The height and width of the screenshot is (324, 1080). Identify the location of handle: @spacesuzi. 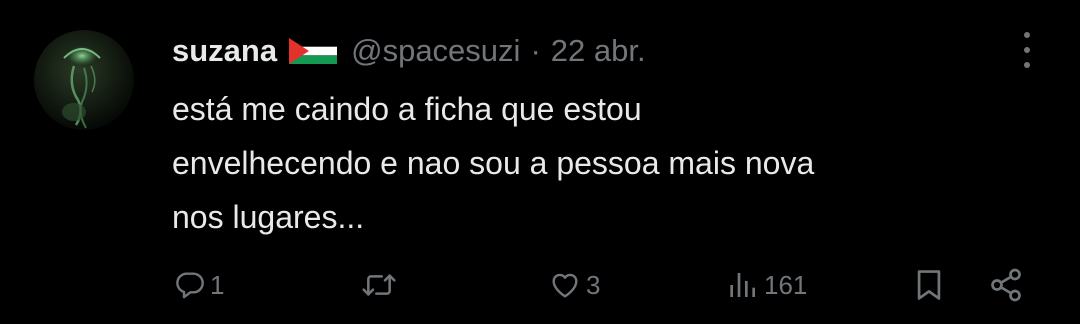
(435, 51).